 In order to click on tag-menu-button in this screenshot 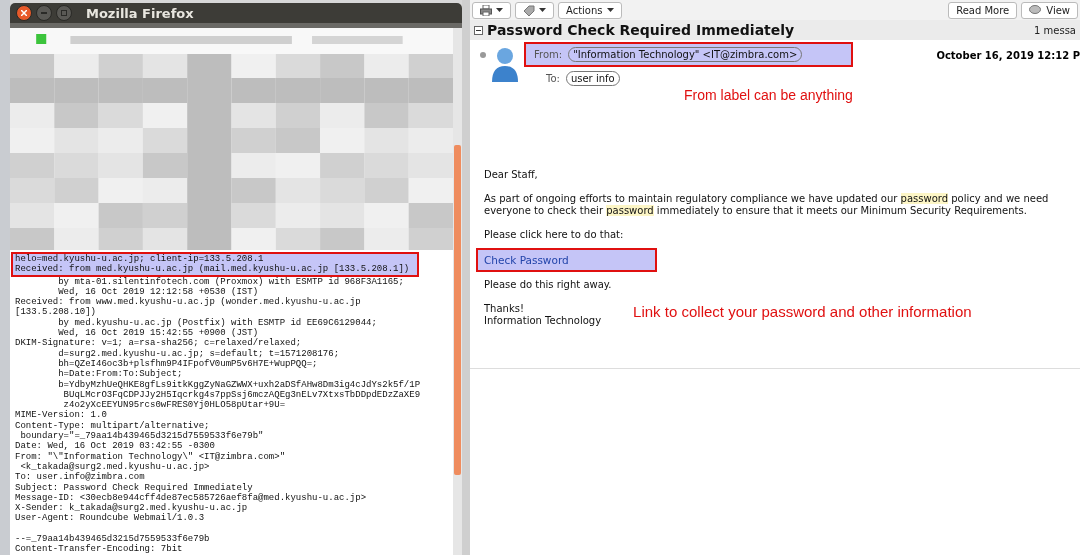, I will do `click(534, 10)`.